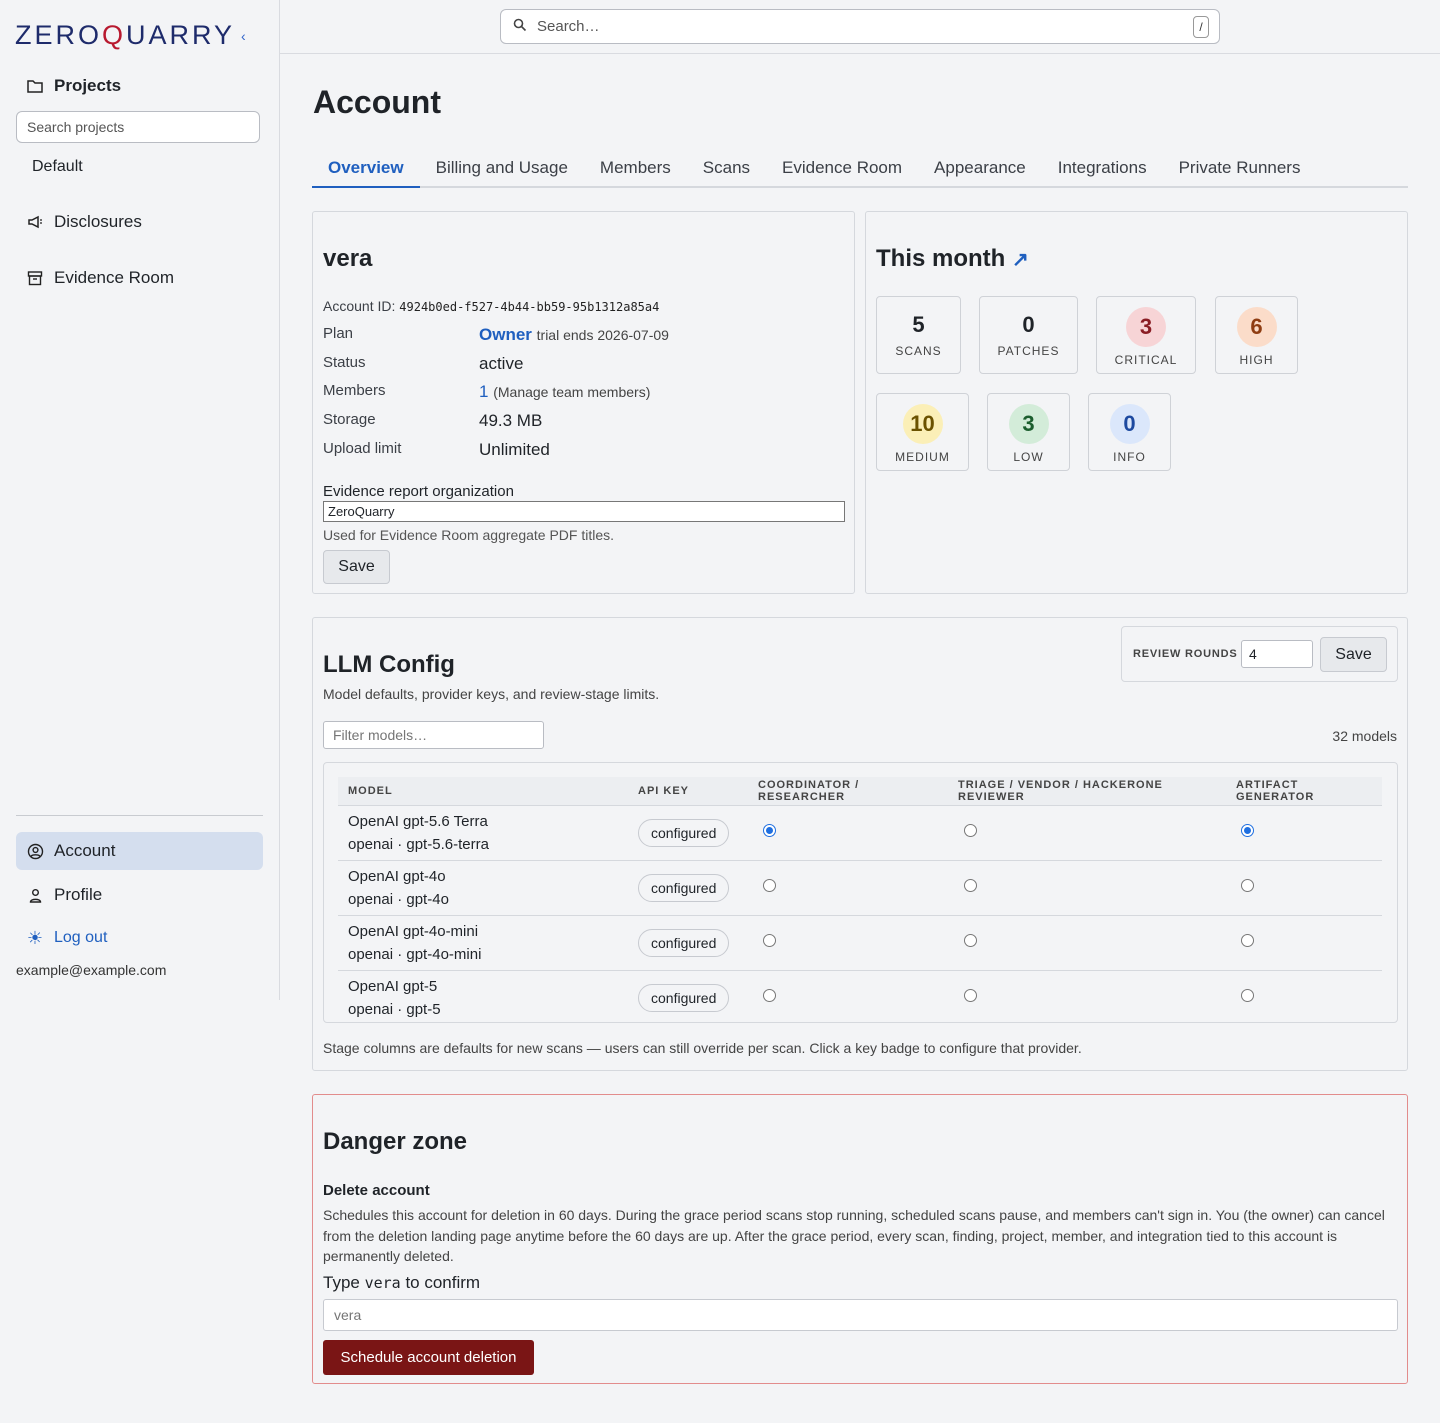 The height and width of the screenshot is (1423, 1440). What do you see at coordinates (1146, 335) in the screenshot?
I see `stat-critical: 3 CRITICAL` at bounding box center [1146, 335].